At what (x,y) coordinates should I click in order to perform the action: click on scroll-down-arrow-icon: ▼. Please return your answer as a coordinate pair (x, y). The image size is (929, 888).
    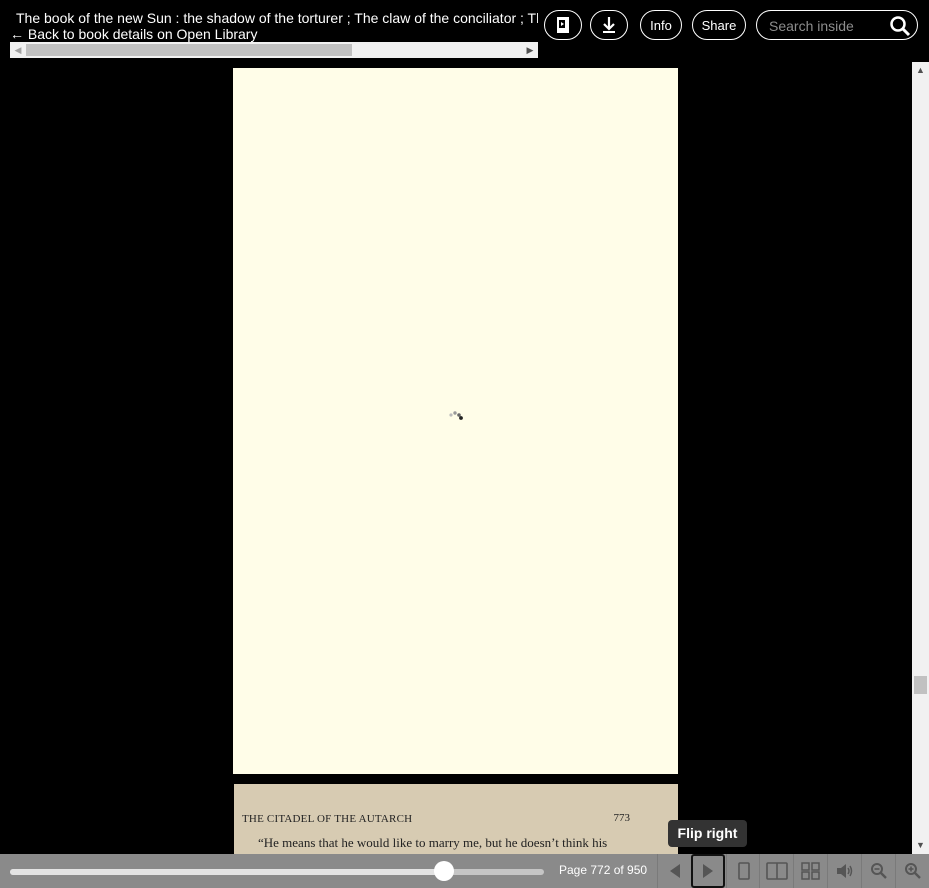
    Looking at the image, I should click on (920, 845).